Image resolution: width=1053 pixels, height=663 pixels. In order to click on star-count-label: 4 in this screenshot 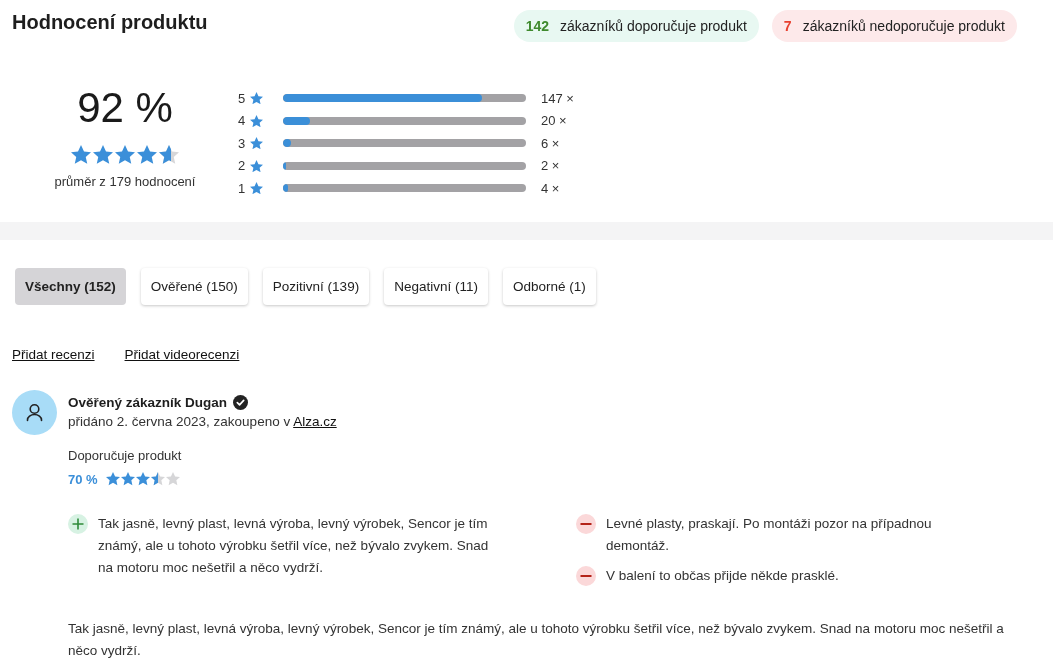, I will do `click(242, 121)`.